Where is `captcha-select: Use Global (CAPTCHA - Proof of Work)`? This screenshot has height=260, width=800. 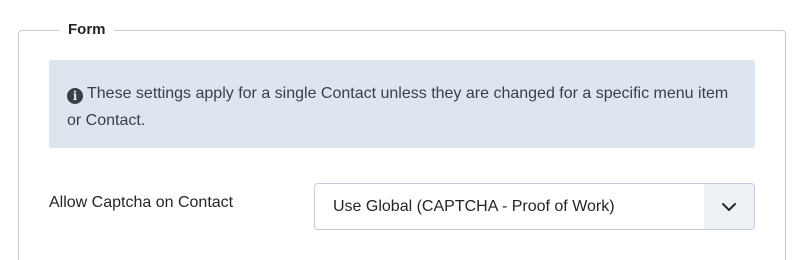
captcha-select: Use Global (CAPTCHA - Proof of Work) is located at coordinates (534, 206).